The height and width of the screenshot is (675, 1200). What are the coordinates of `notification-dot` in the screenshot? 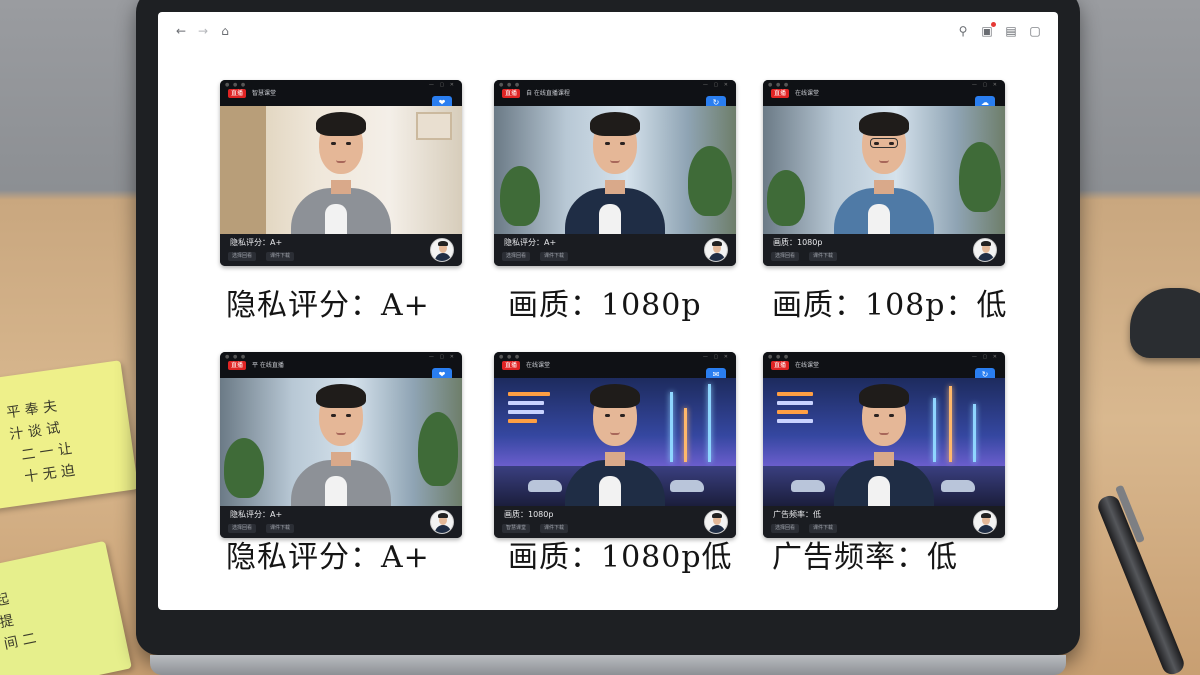 It's located at (993, 24).